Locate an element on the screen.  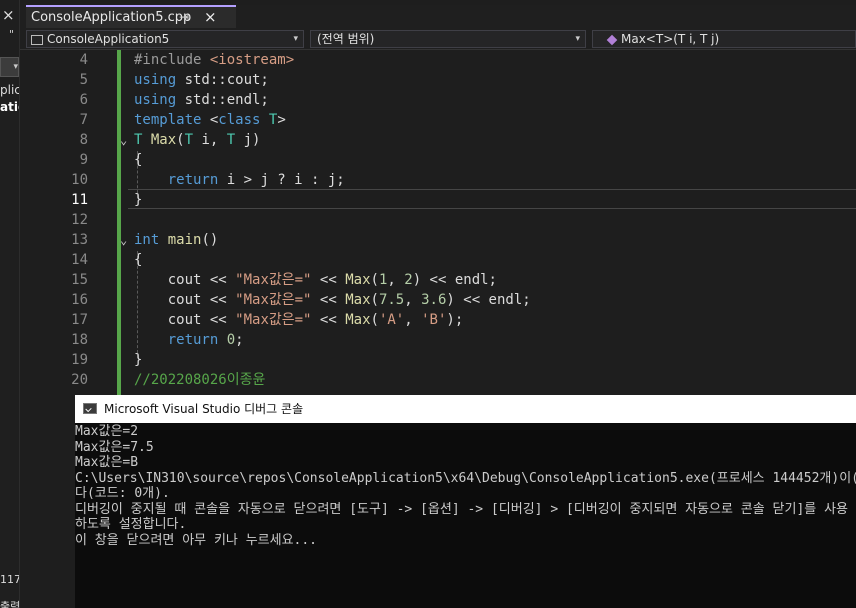
code-line: 17 cout << "Max값은=" << Max('A', 'B'); is located at coordinates (438, 320).